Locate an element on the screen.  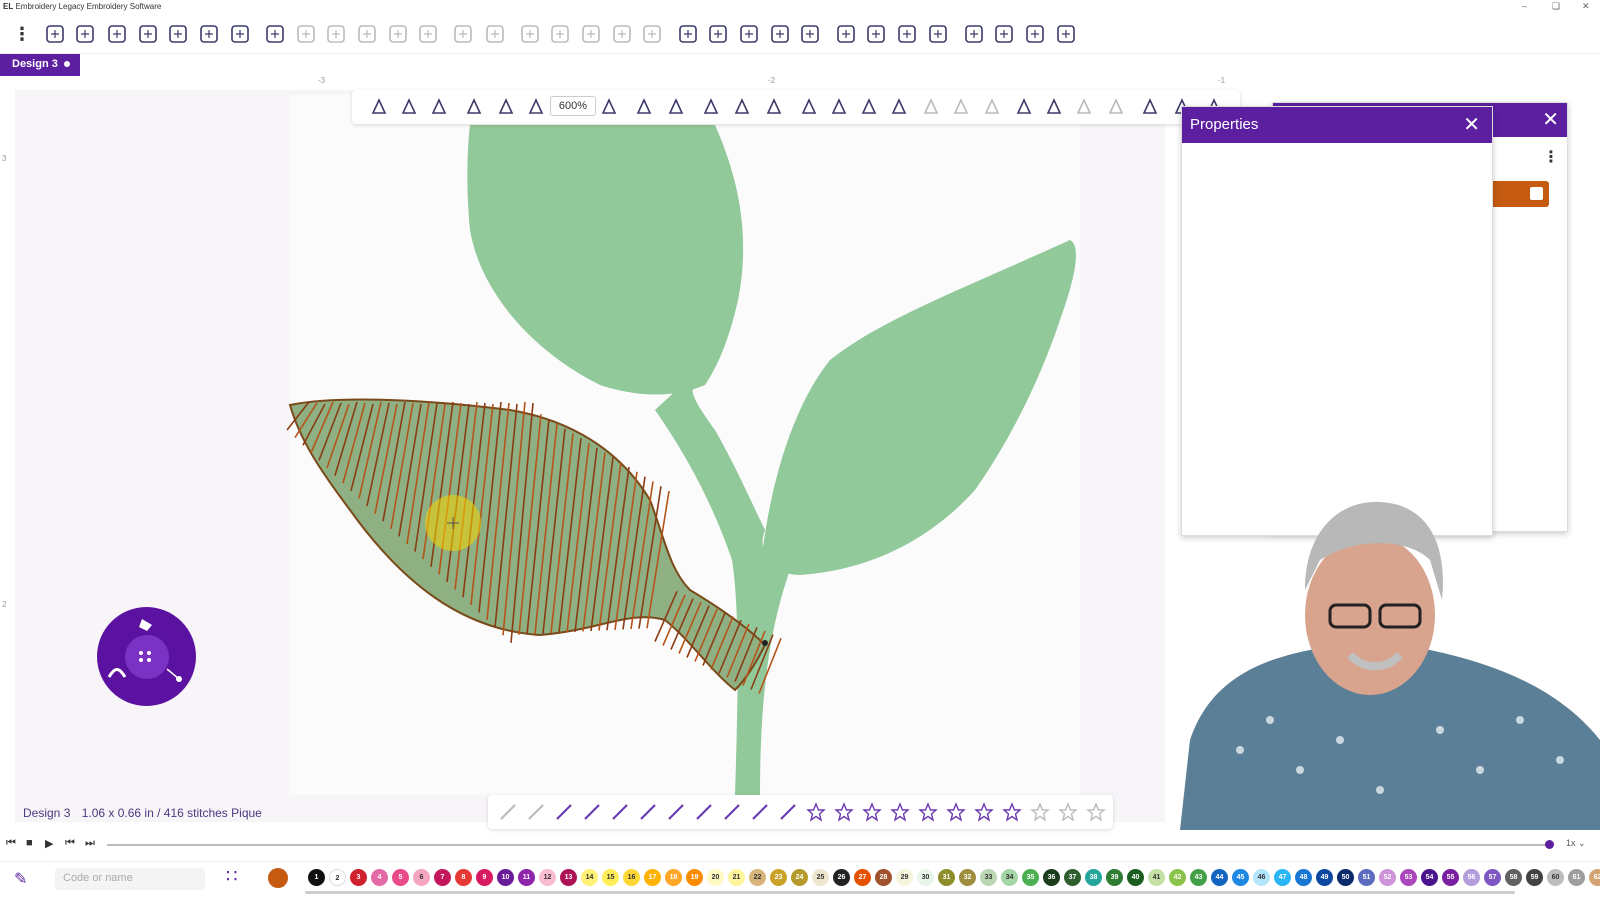
thread-color-chip: 57 is located at coordinates (1492, 877).